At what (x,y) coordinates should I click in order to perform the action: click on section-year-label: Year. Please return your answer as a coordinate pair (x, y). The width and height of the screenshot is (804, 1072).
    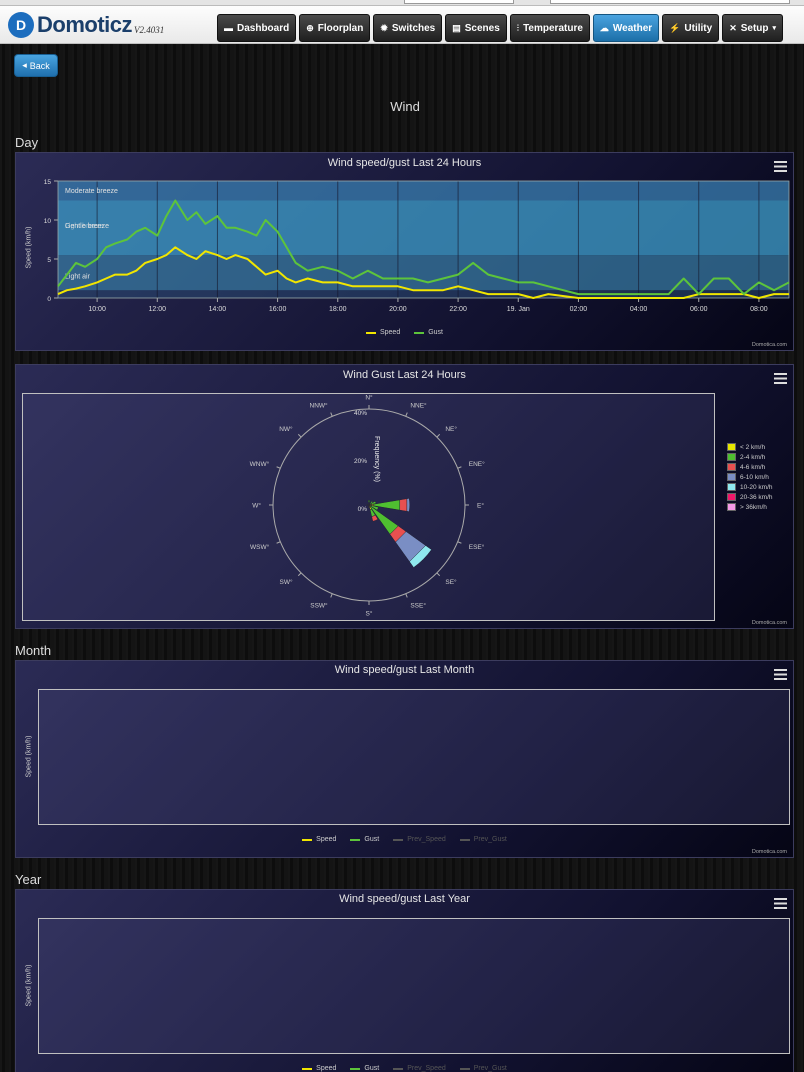
    Looking at the image, I should click on (28, 879).